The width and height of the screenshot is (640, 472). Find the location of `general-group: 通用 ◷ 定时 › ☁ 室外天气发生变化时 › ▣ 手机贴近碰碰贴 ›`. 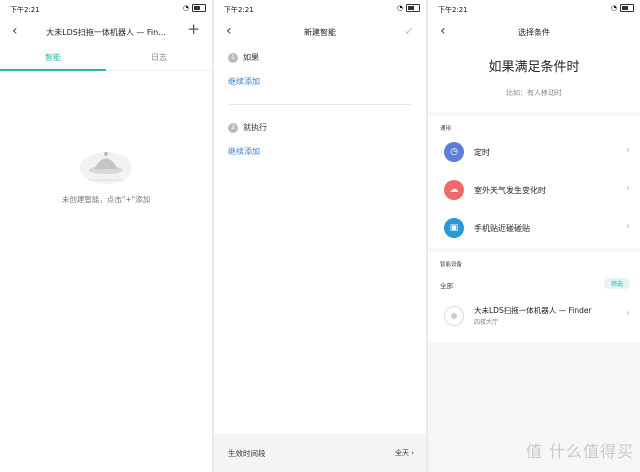

general-group: 通用 ◷ 定时 › ☁ 室外天气发生变化时 › ▣ 手机贴近碰碰贴 › is located at coordinates (534, 182).